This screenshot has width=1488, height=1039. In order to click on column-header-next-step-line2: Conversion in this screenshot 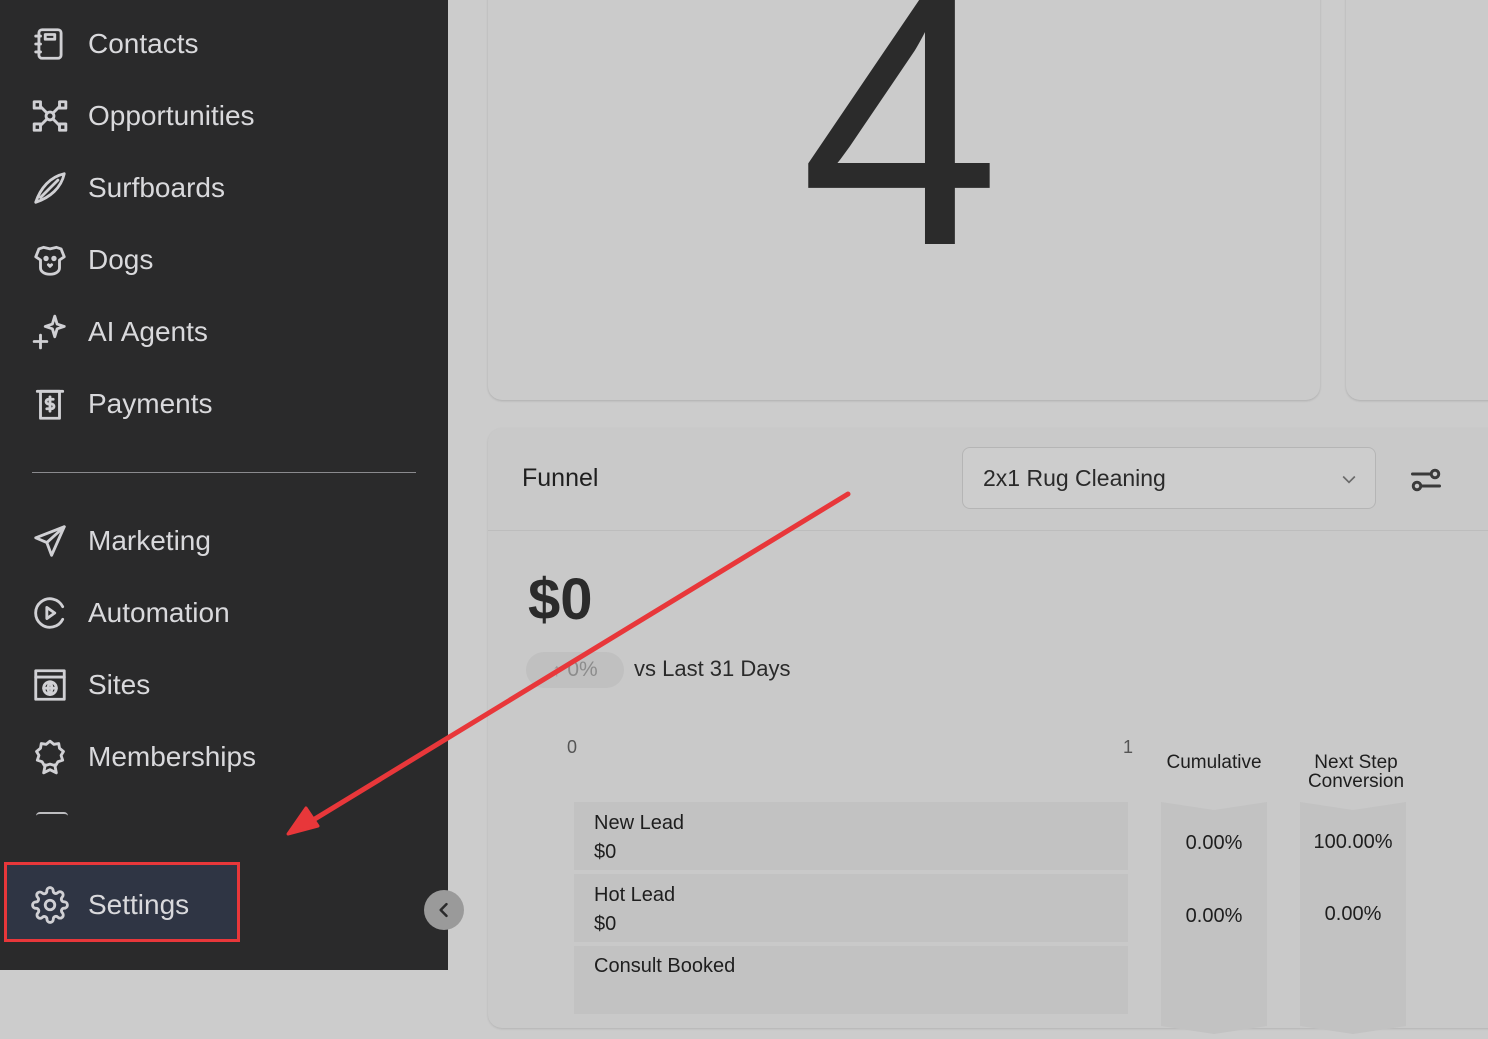, I will do `click(1356, 781)`.